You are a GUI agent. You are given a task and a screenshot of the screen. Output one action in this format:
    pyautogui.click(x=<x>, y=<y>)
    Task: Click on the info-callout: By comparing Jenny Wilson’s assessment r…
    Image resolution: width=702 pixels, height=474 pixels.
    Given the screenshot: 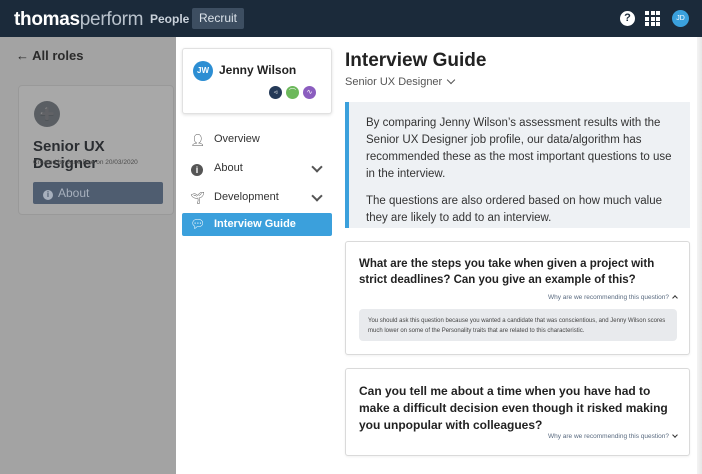 What is the action you would take?
    pyautogui.click(x=517, y=165)
    